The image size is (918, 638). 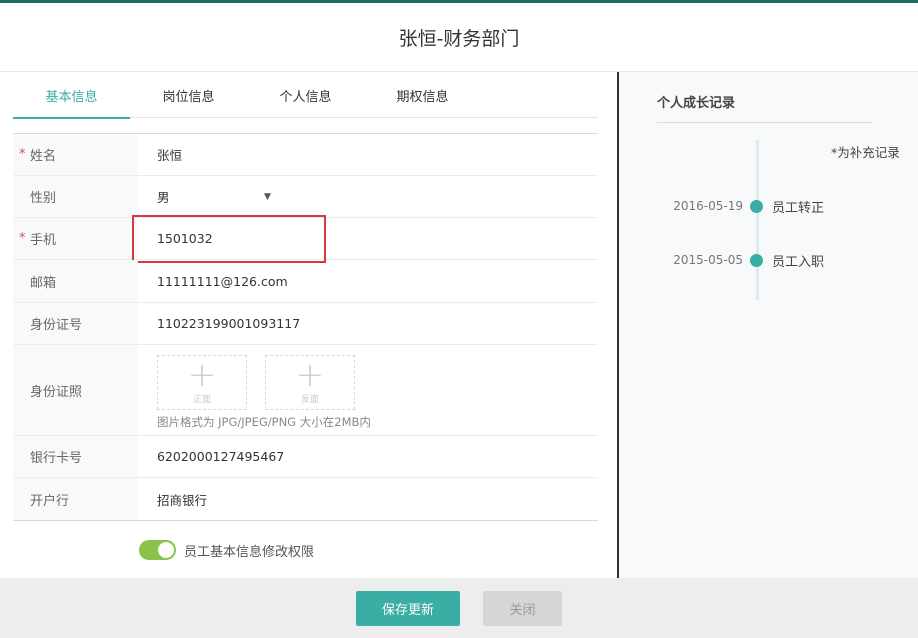 What do you see at coordinates (368, 499) in the screenshot?
I see `bank-field: 招商银行` at bounding box center [368, 499].